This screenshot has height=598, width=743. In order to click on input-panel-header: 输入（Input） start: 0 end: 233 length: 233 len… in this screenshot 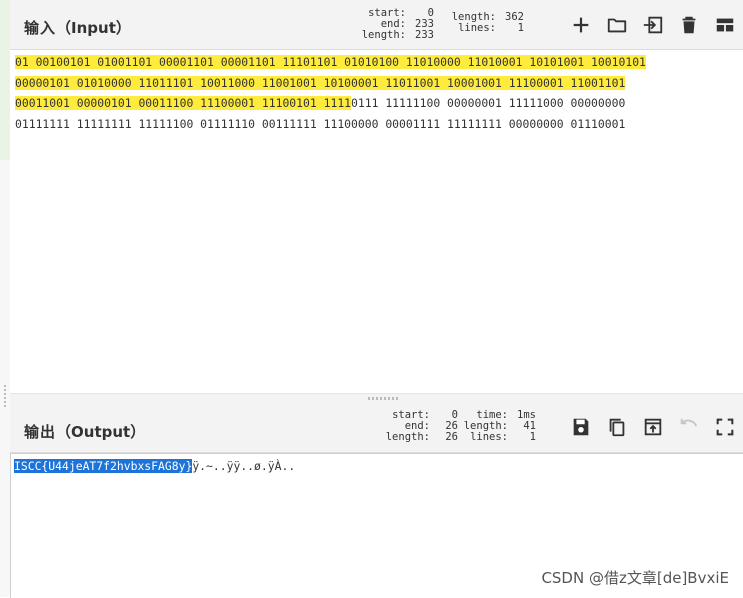, I will do `click(376, 25)`.